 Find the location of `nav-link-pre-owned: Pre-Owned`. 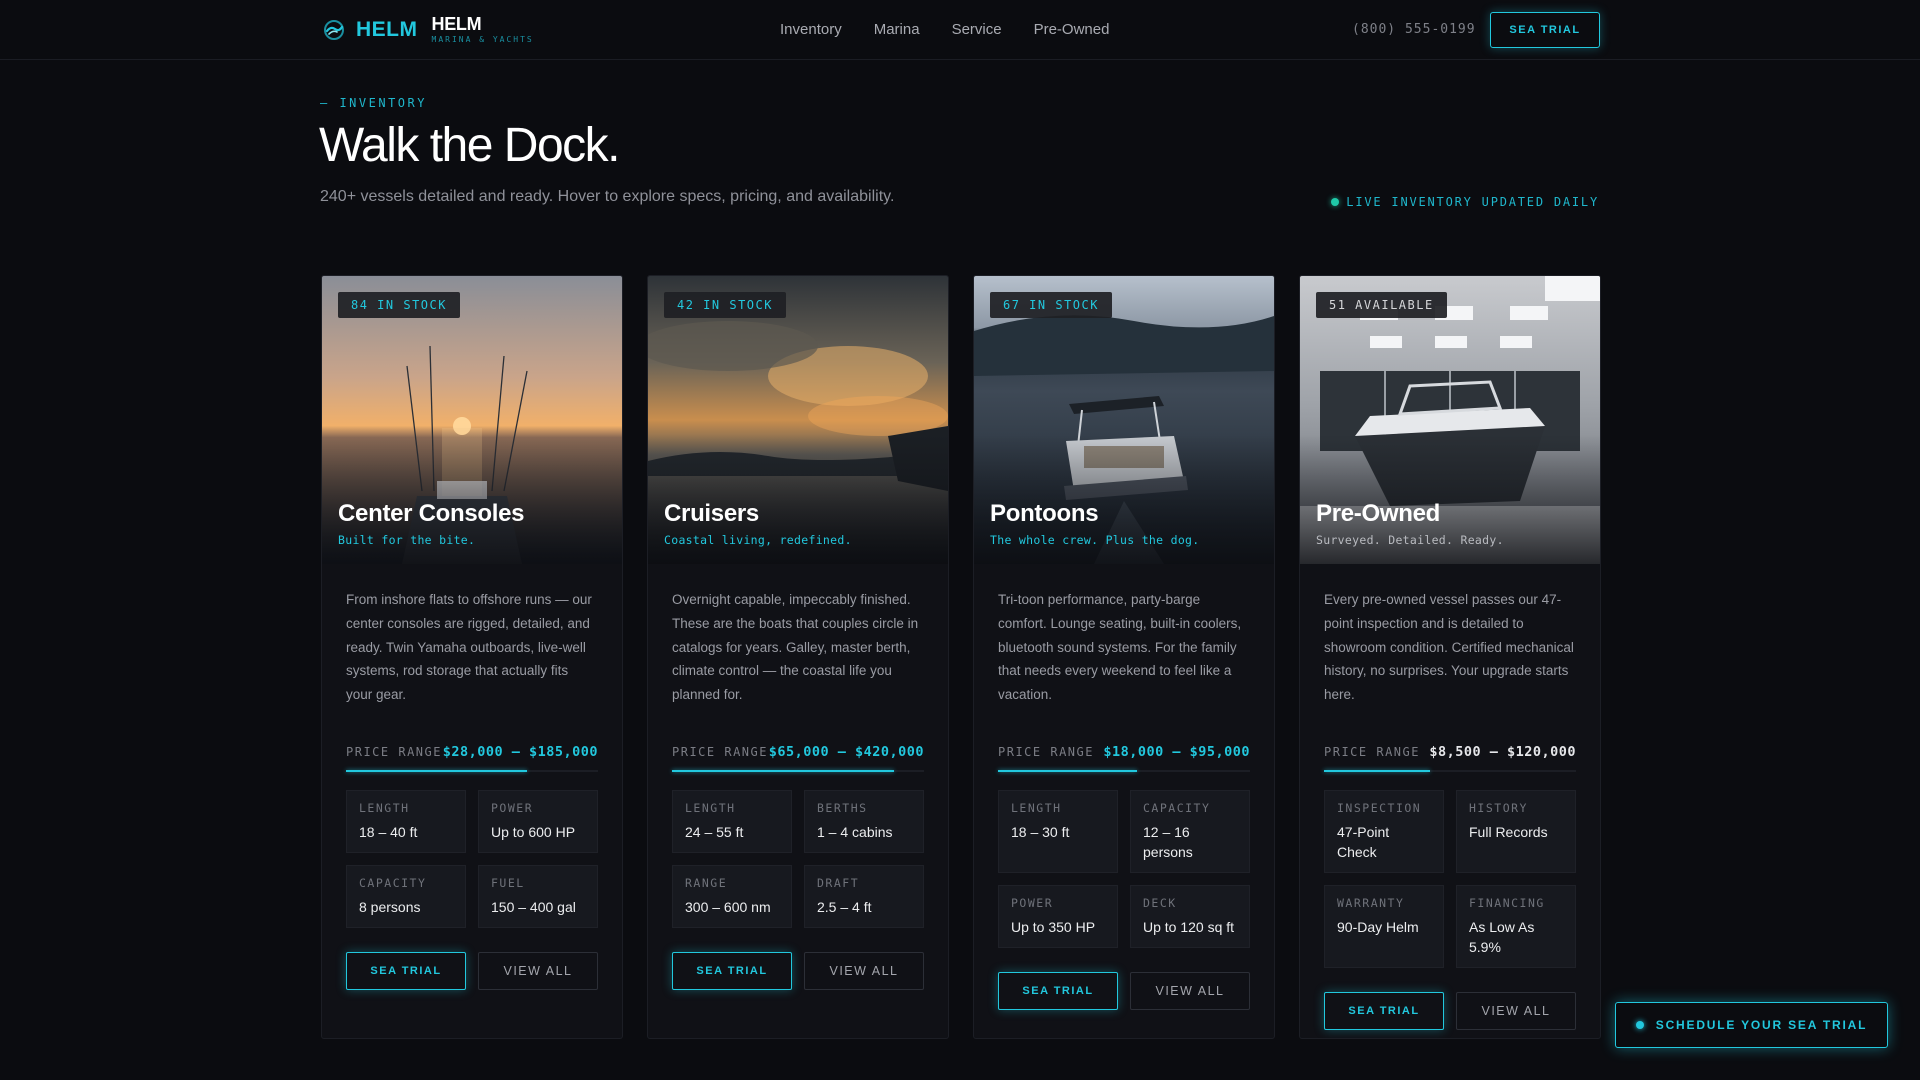

nav-link-pre-owned: Pre-Owned is located at coordinates (1072, 29).